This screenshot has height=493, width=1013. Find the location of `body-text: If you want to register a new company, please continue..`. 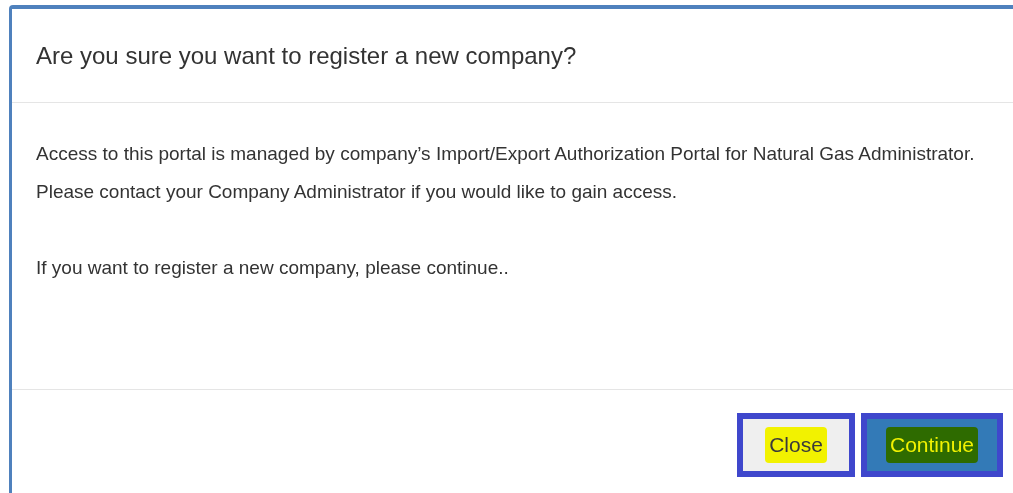

body-text: If you want to register a new company, please continue.. is located at coordinates (273, 268).